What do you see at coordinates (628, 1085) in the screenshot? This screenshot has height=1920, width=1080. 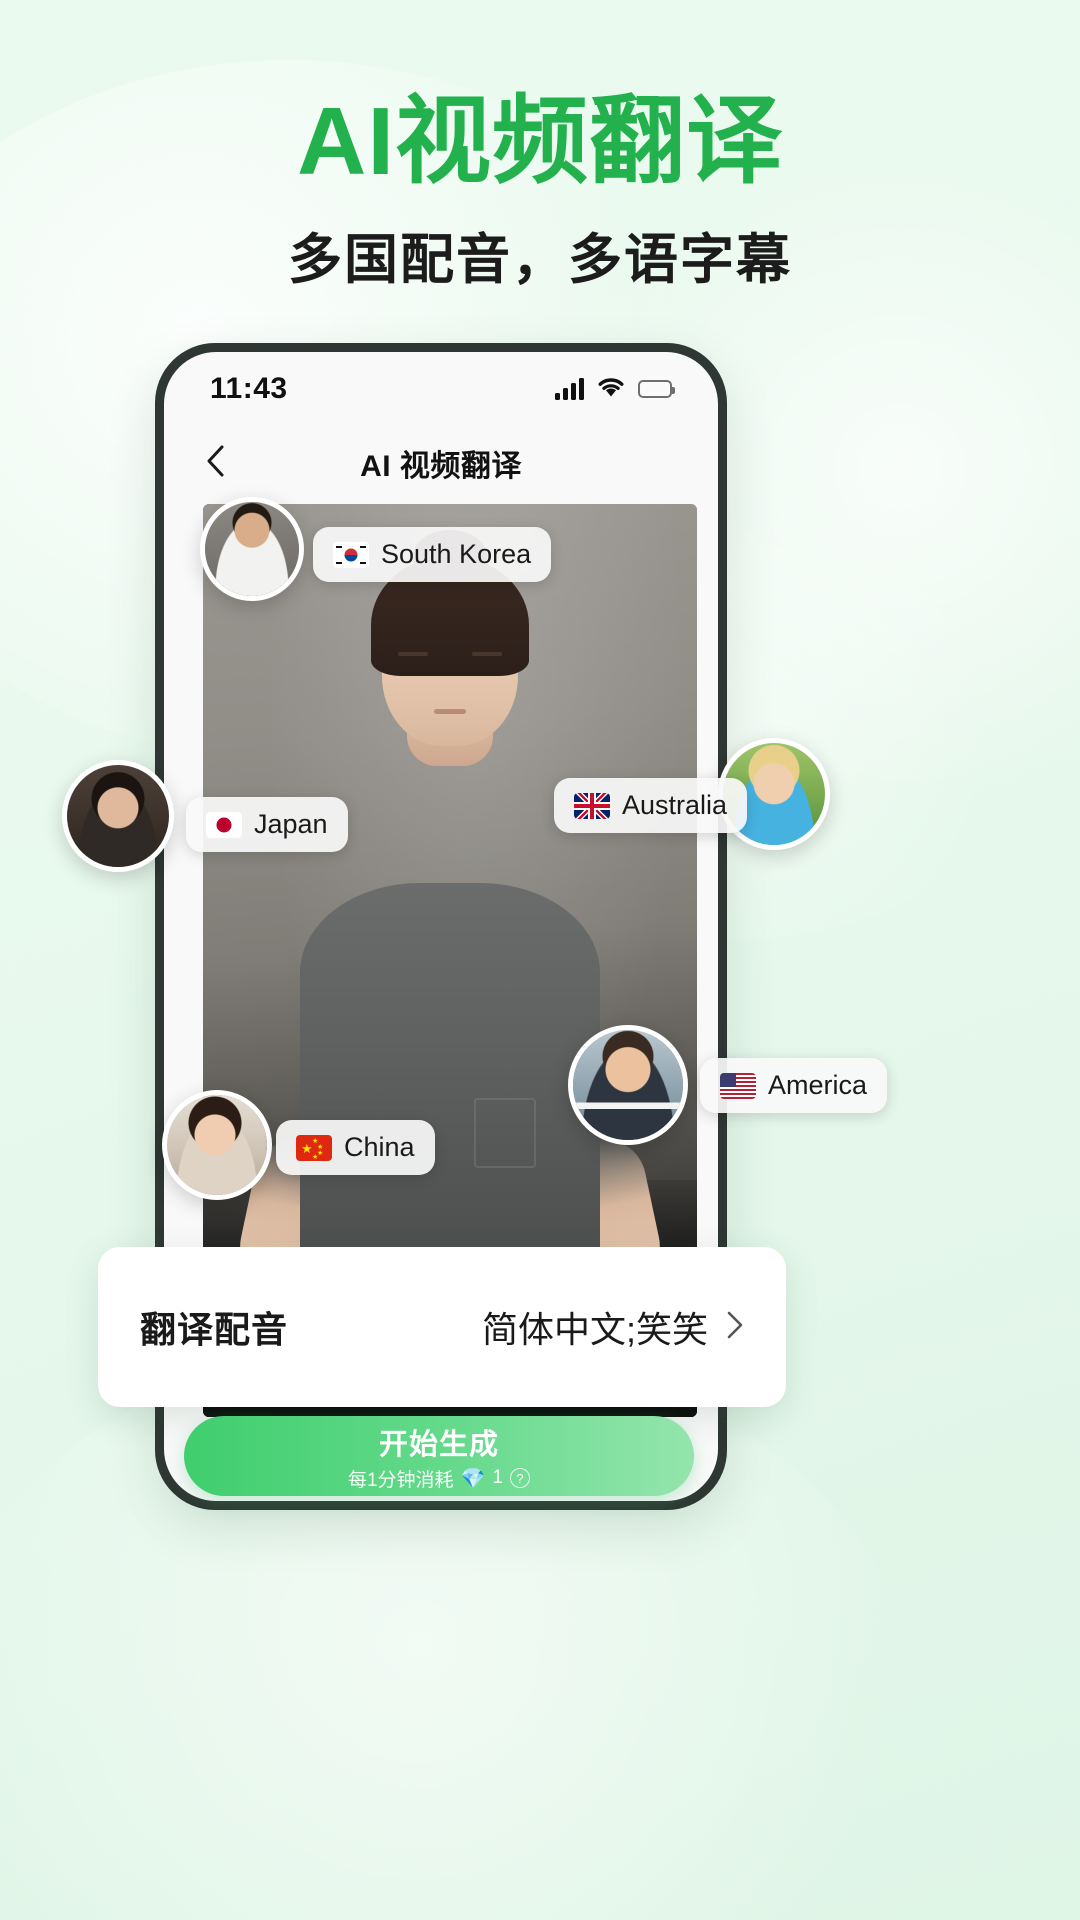 I see `avatar-american-man` at bounding box center [628, 1085].